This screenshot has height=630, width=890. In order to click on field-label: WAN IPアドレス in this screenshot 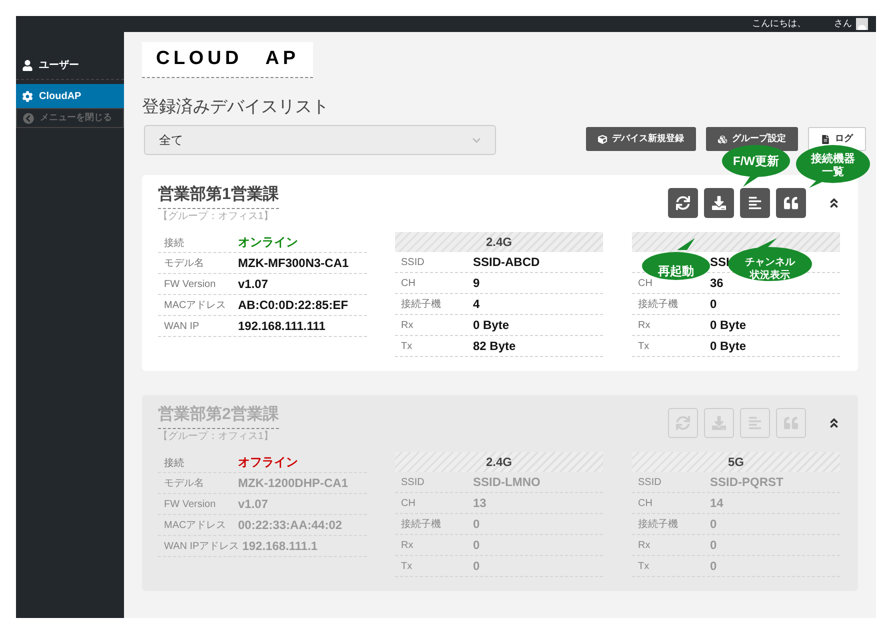, I will do `click(202, 546)`.